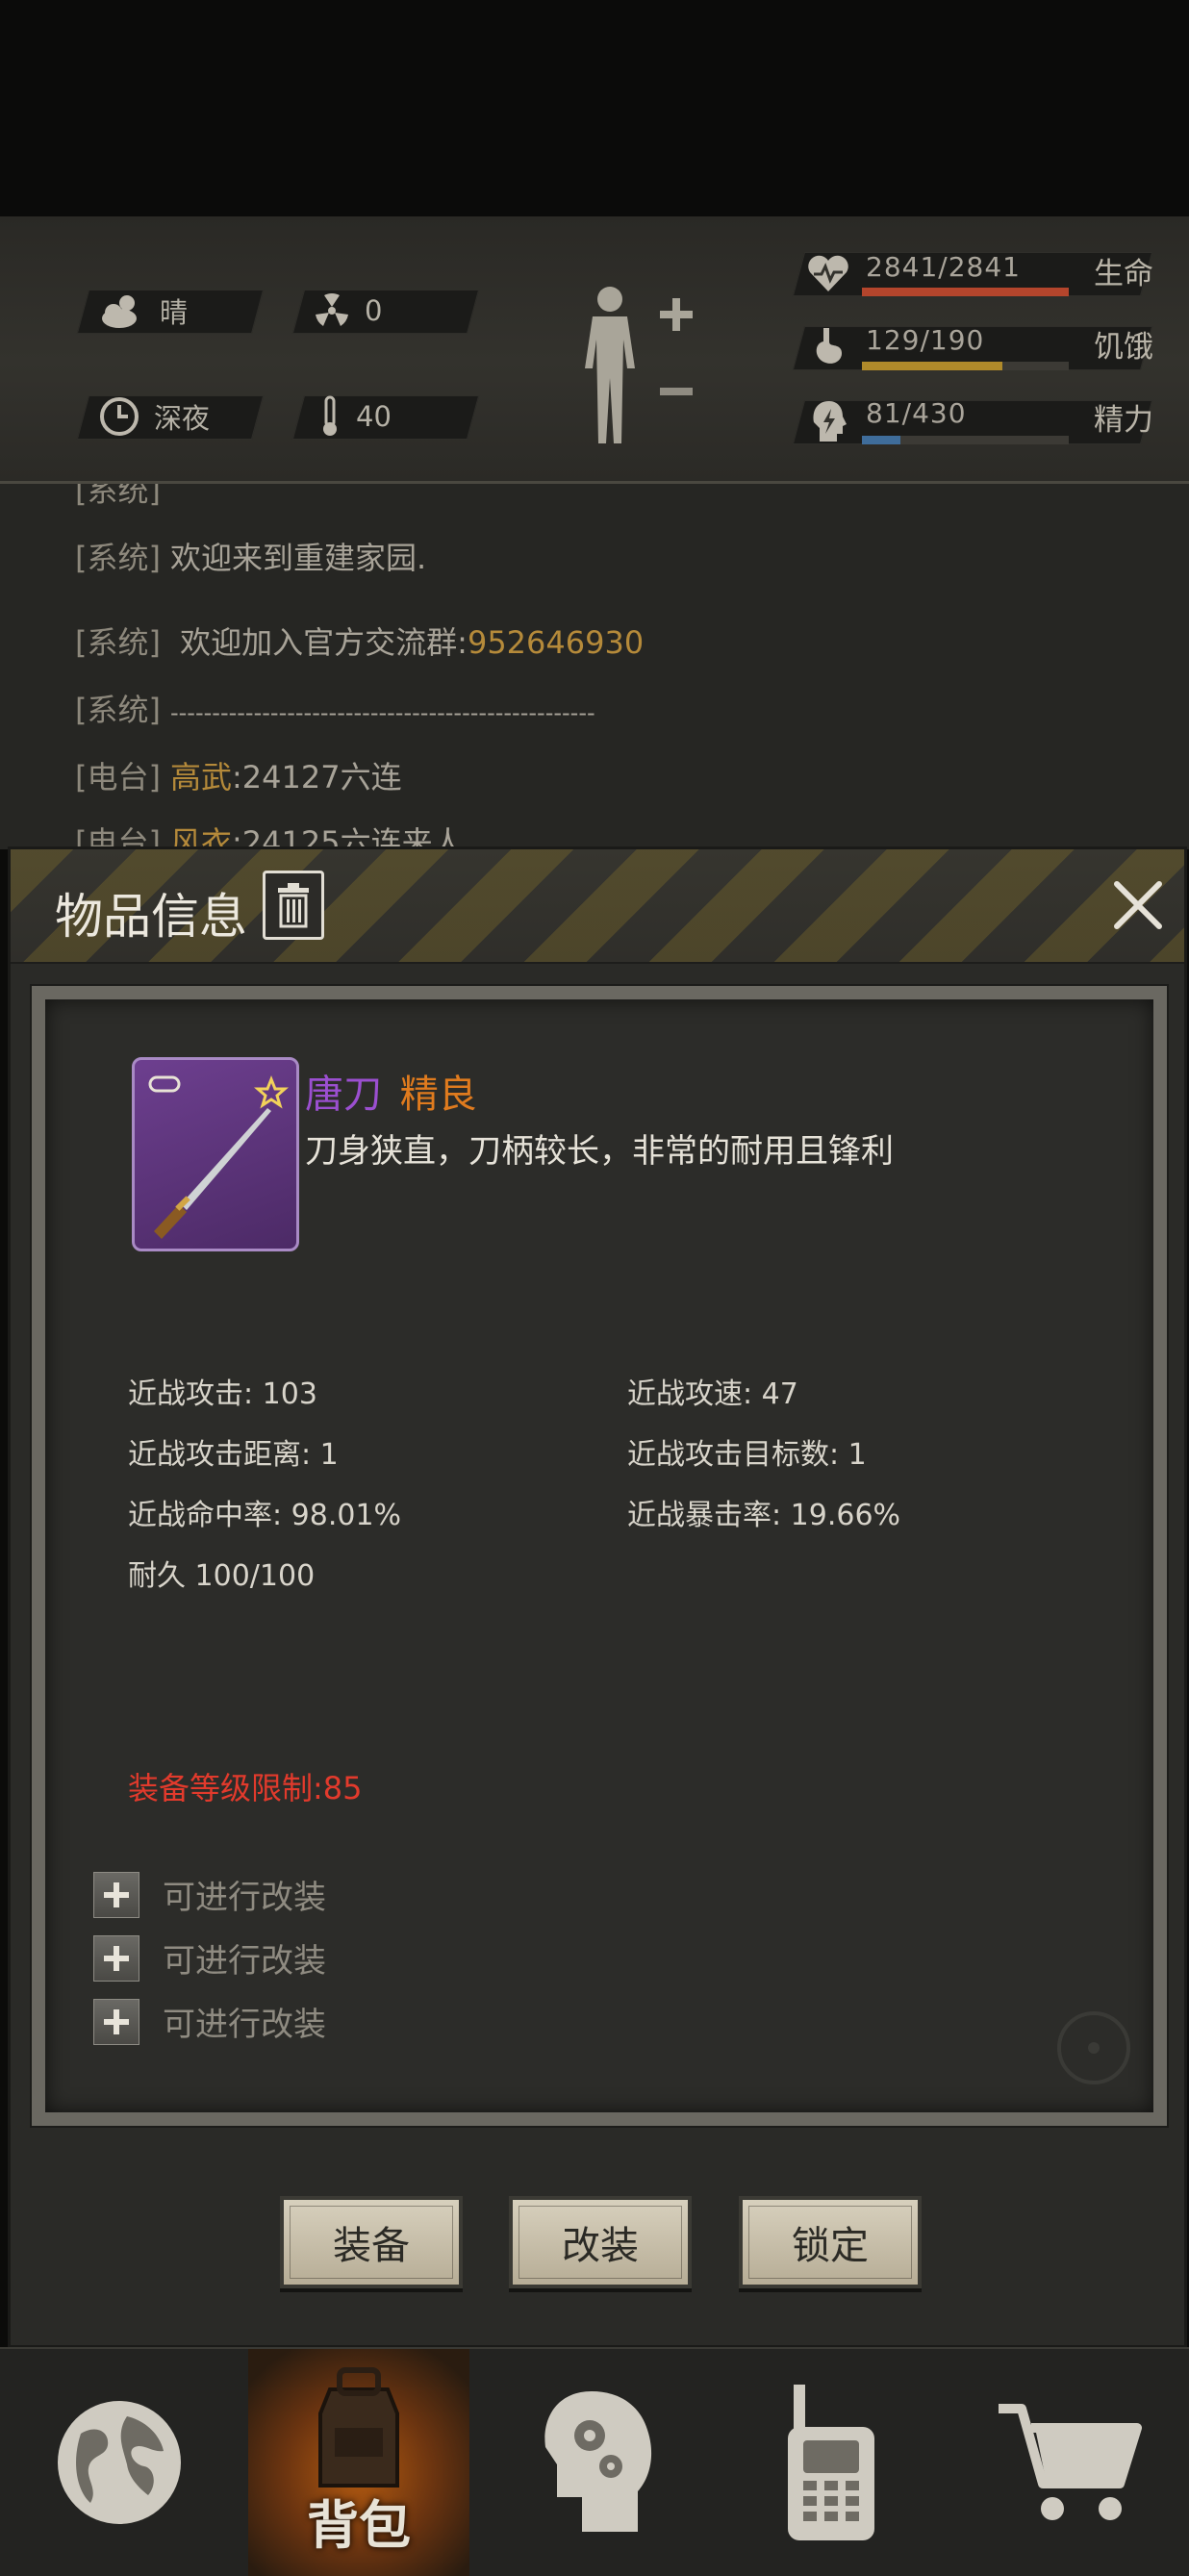 The width and height of the screenshot is (1189, 2576). I want to click on health-bar, so click(965, 292).